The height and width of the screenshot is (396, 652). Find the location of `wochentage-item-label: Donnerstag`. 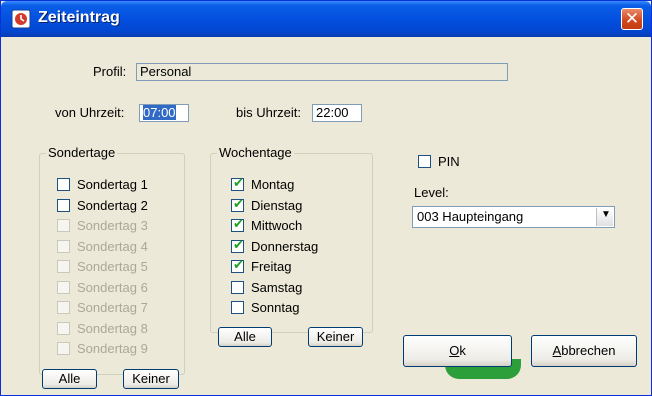

wochentage-item-label: Donnerstag is located at coordinates (285, 246).